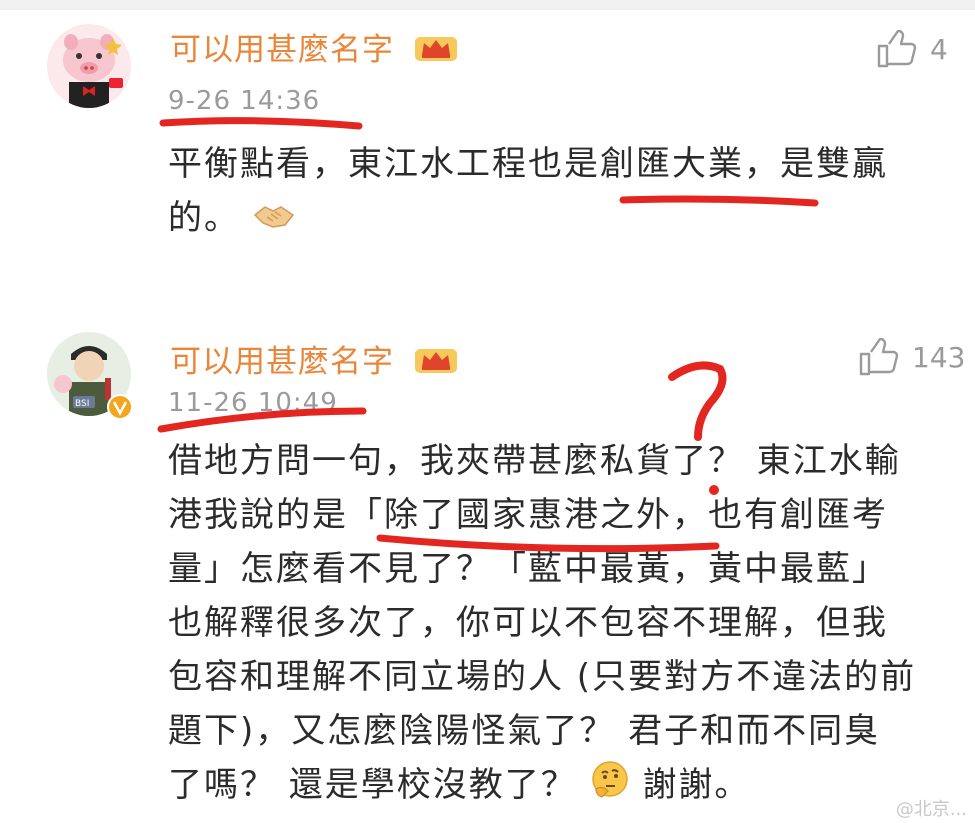  What do you see at coordinates (528, 164) in the screenshot?
I see `comment-line: 平衡點看，東江水工程也是創匯大業，是雙贏` at bounding box center [528, 164].